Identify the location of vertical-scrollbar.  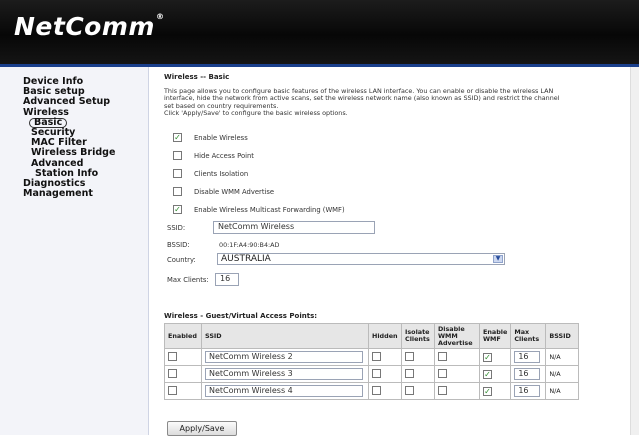
(634, 251).